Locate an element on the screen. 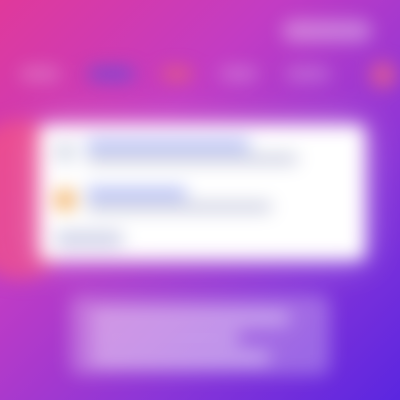 The height and width of the screenshot is (400, 400). header-action-button is located at coordinates (327, 31).